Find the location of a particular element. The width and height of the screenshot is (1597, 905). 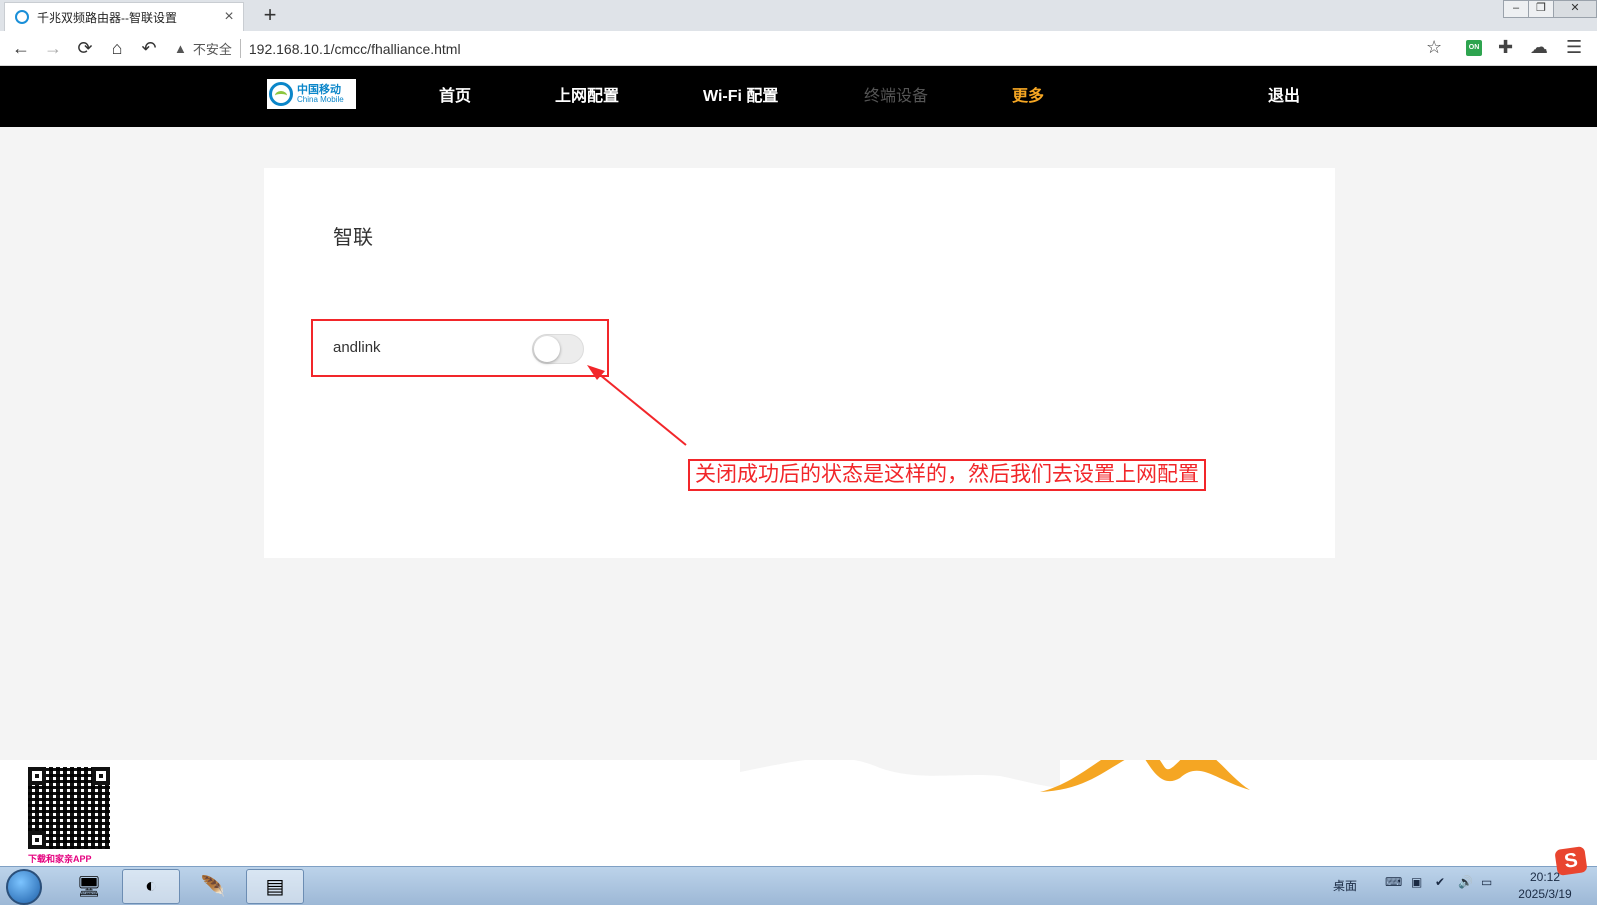

desktop-toolbar-label: 桌面 is located at coordinates (1345, 885).